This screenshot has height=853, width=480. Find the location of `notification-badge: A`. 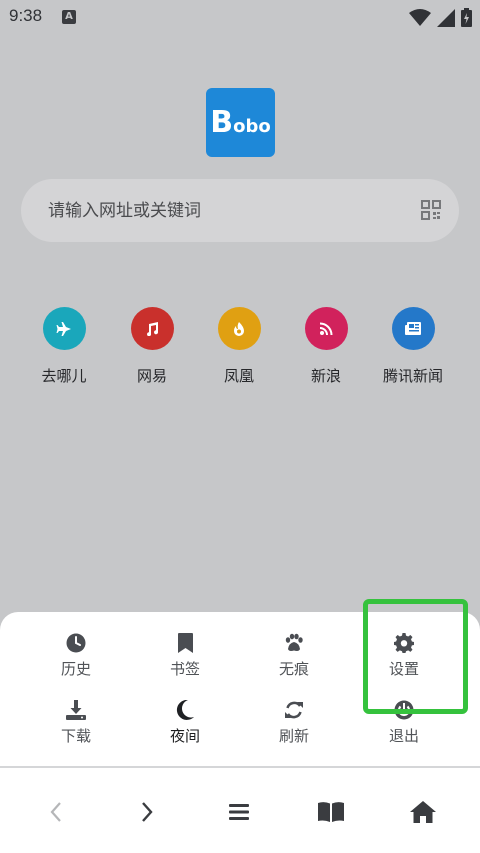

notification-badge: A is located at coordinates (69, 17).